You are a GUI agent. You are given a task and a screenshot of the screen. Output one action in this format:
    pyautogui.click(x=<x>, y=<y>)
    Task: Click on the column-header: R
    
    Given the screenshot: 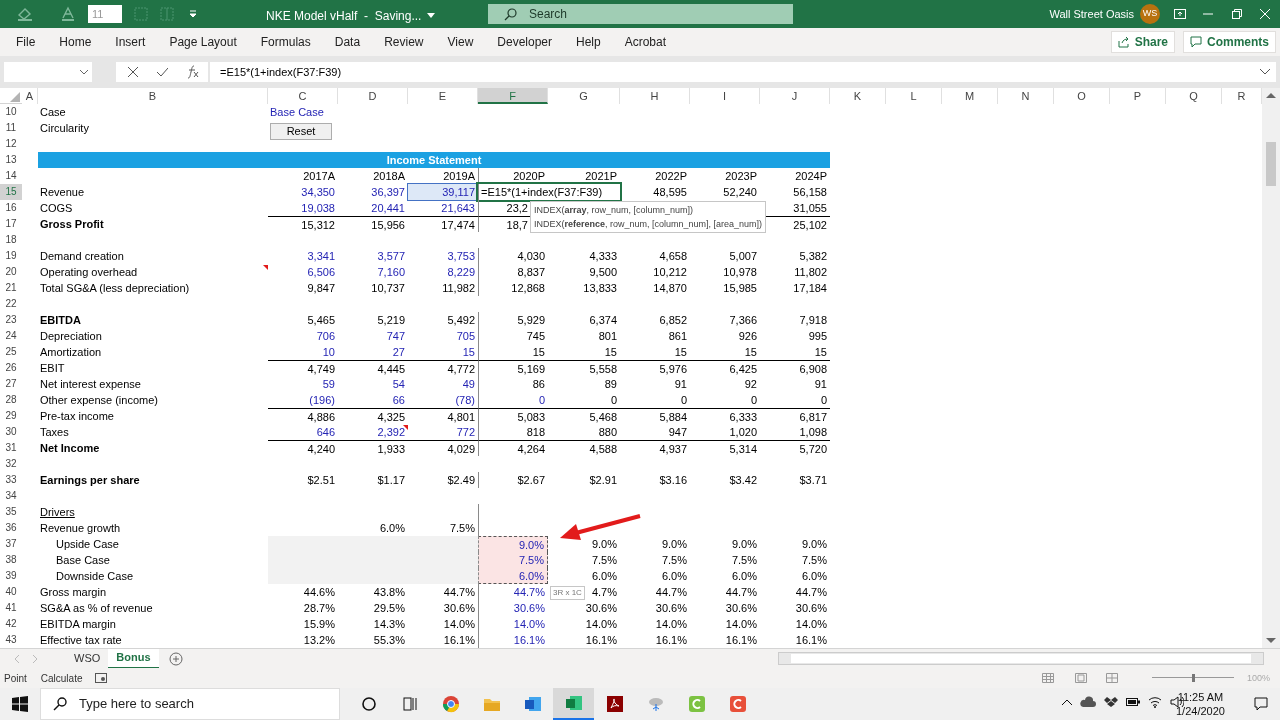 What is the action you would take?
    pyautogui.click(x=1242, y=96)
    